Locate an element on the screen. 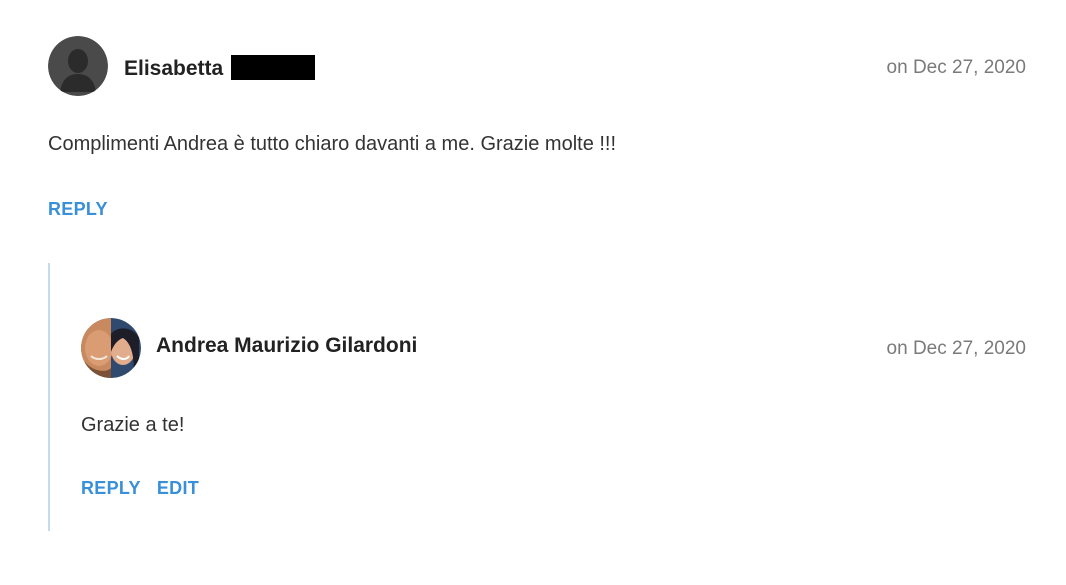  default-user-icon is located at coordinates (78, 66).